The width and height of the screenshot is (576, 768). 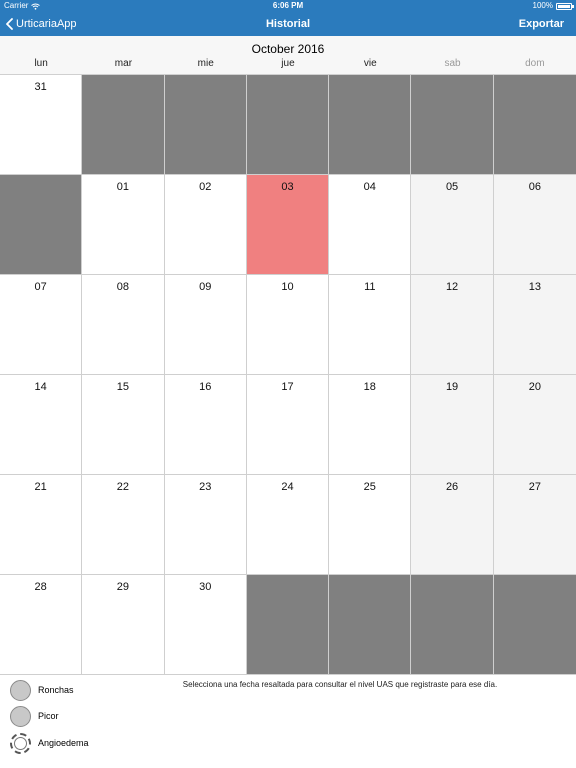 What do you see at coordinates (205, 587) in the screenshot?
I see `day-number: 30` at bounding box center [205, 587].